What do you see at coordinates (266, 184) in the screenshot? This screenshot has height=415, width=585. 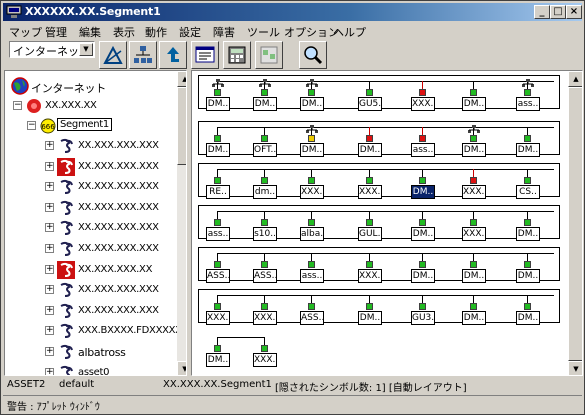 I see `map-node: dm..` at bounding box center [266, 184].